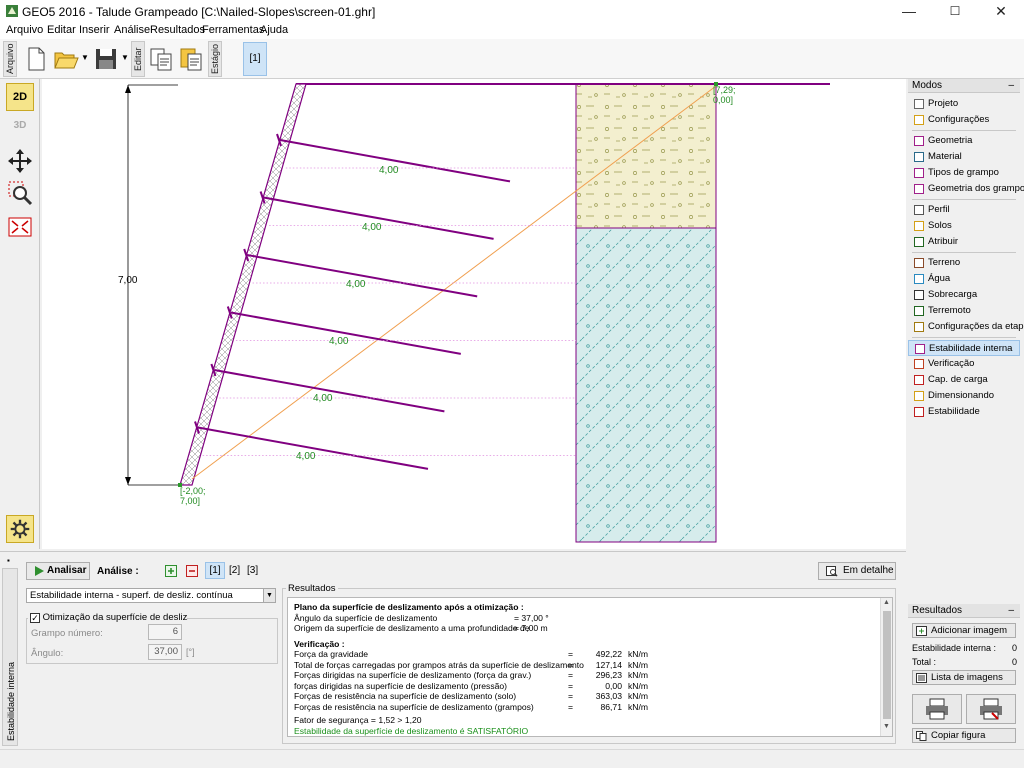 The image size is (1024, 768). Describe the element at coordinates (909, 12) in the screenshot. I see `minimize-button: —` at that location.